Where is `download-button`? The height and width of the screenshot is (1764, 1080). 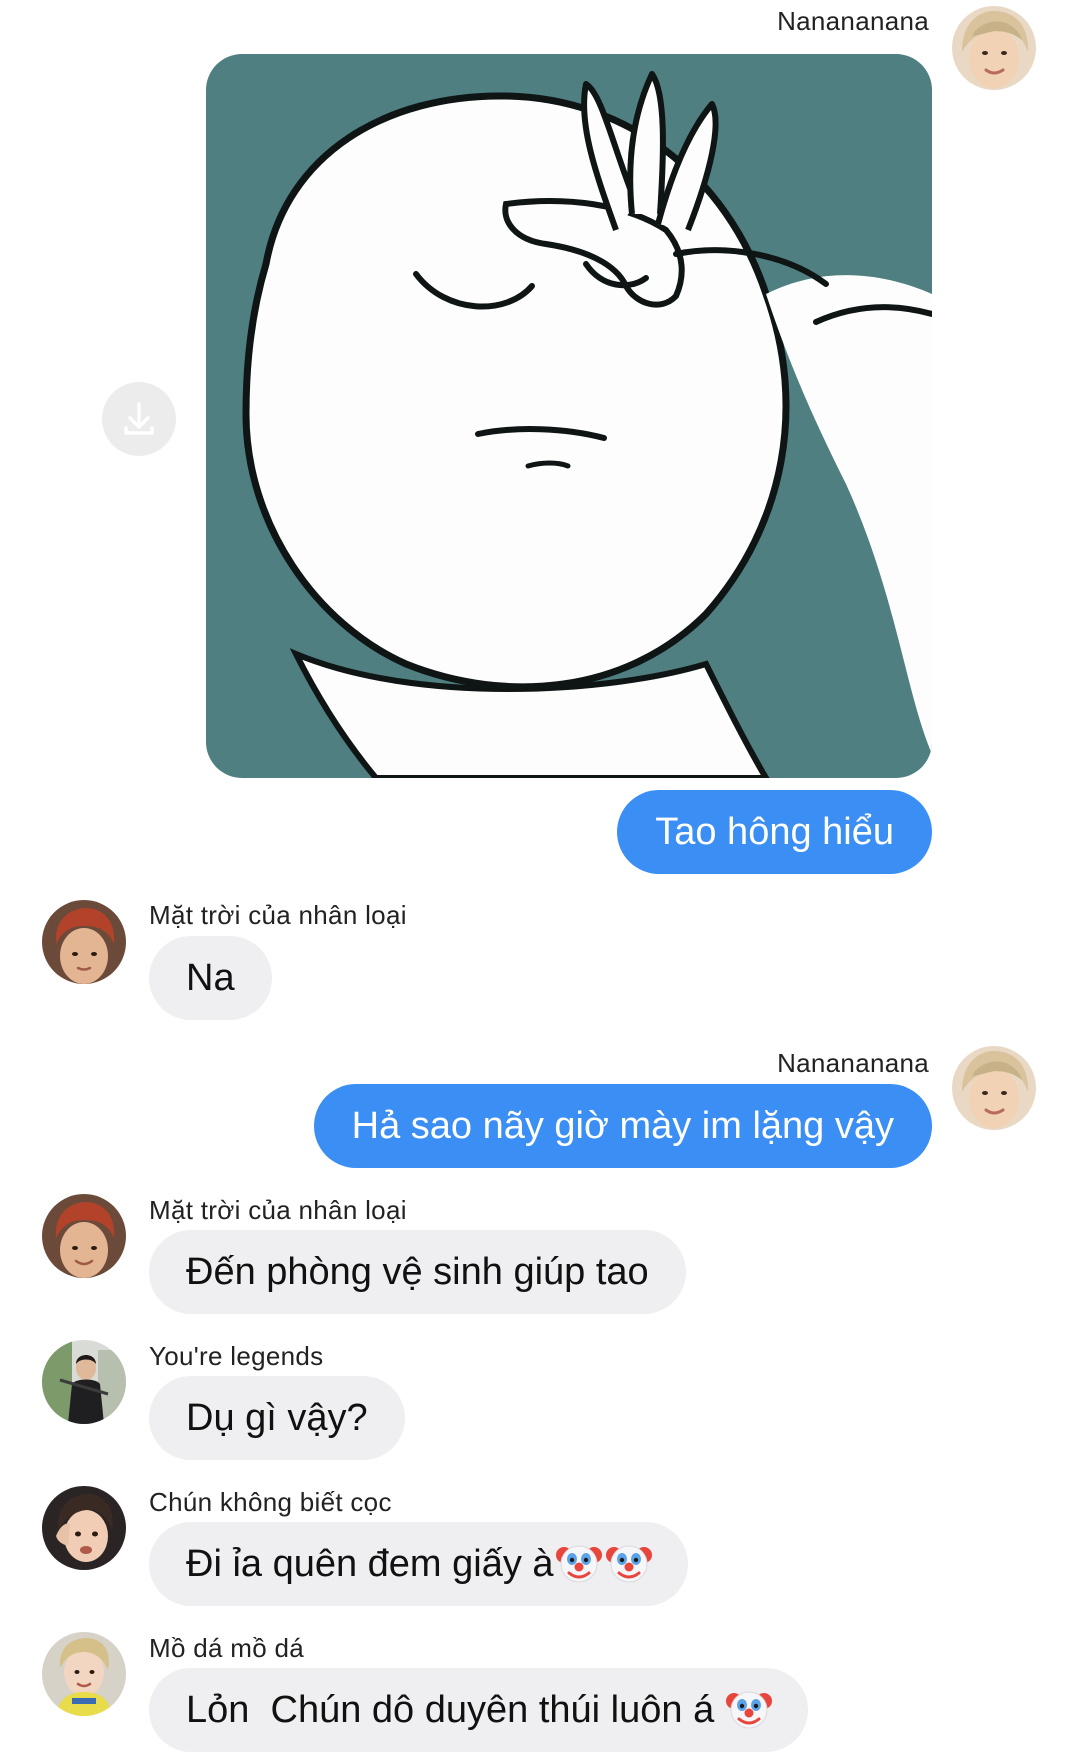
download-button is located at coordinates (139, 419).